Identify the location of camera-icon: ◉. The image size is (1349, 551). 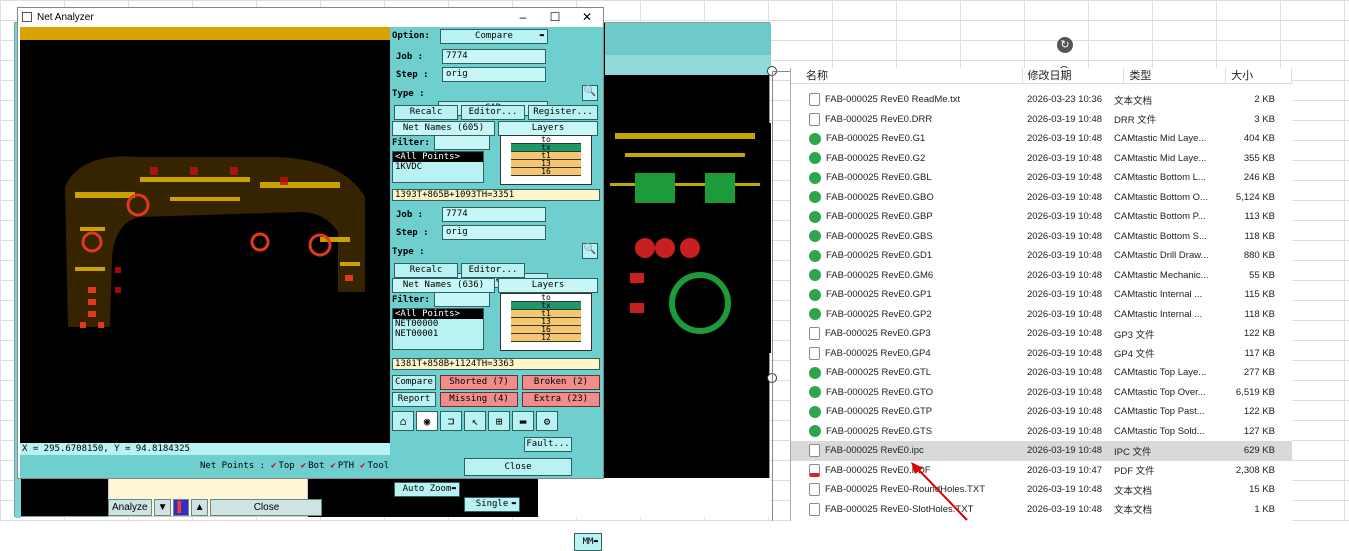
(427, 421).